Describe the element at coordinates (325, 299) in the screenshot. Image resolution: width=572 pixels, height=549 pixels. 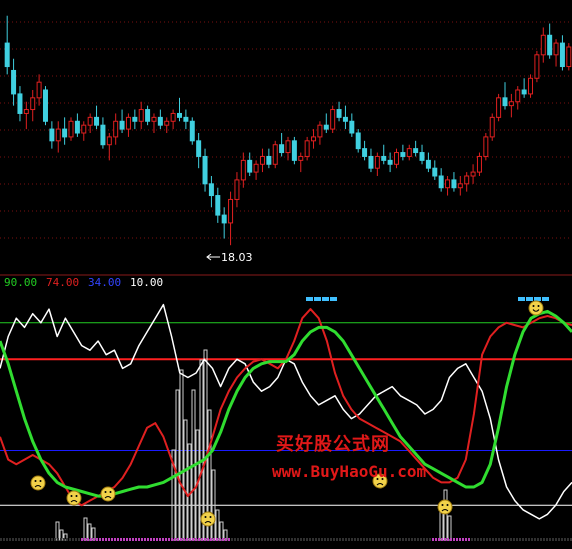
I see `signal-bar` at that location.